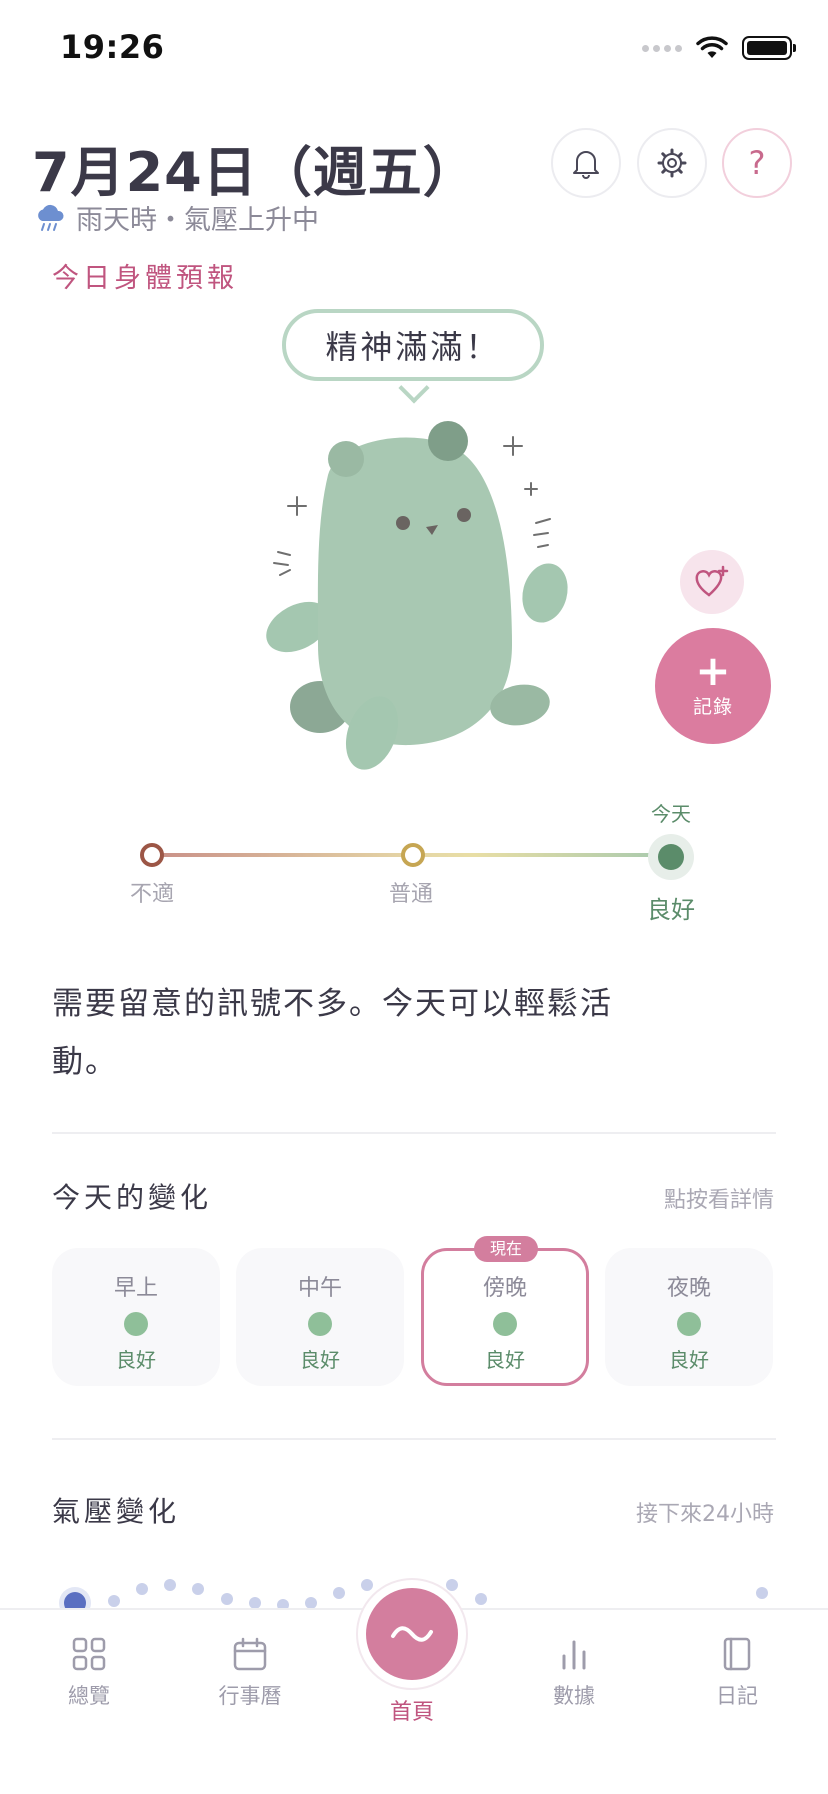  I want to click on wifi-icon, so click(712, 47).